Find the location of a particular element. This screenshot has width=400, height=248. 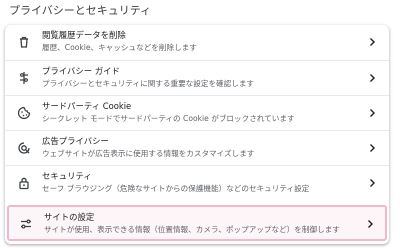

lock-icon is located at coordinates (24, 183).